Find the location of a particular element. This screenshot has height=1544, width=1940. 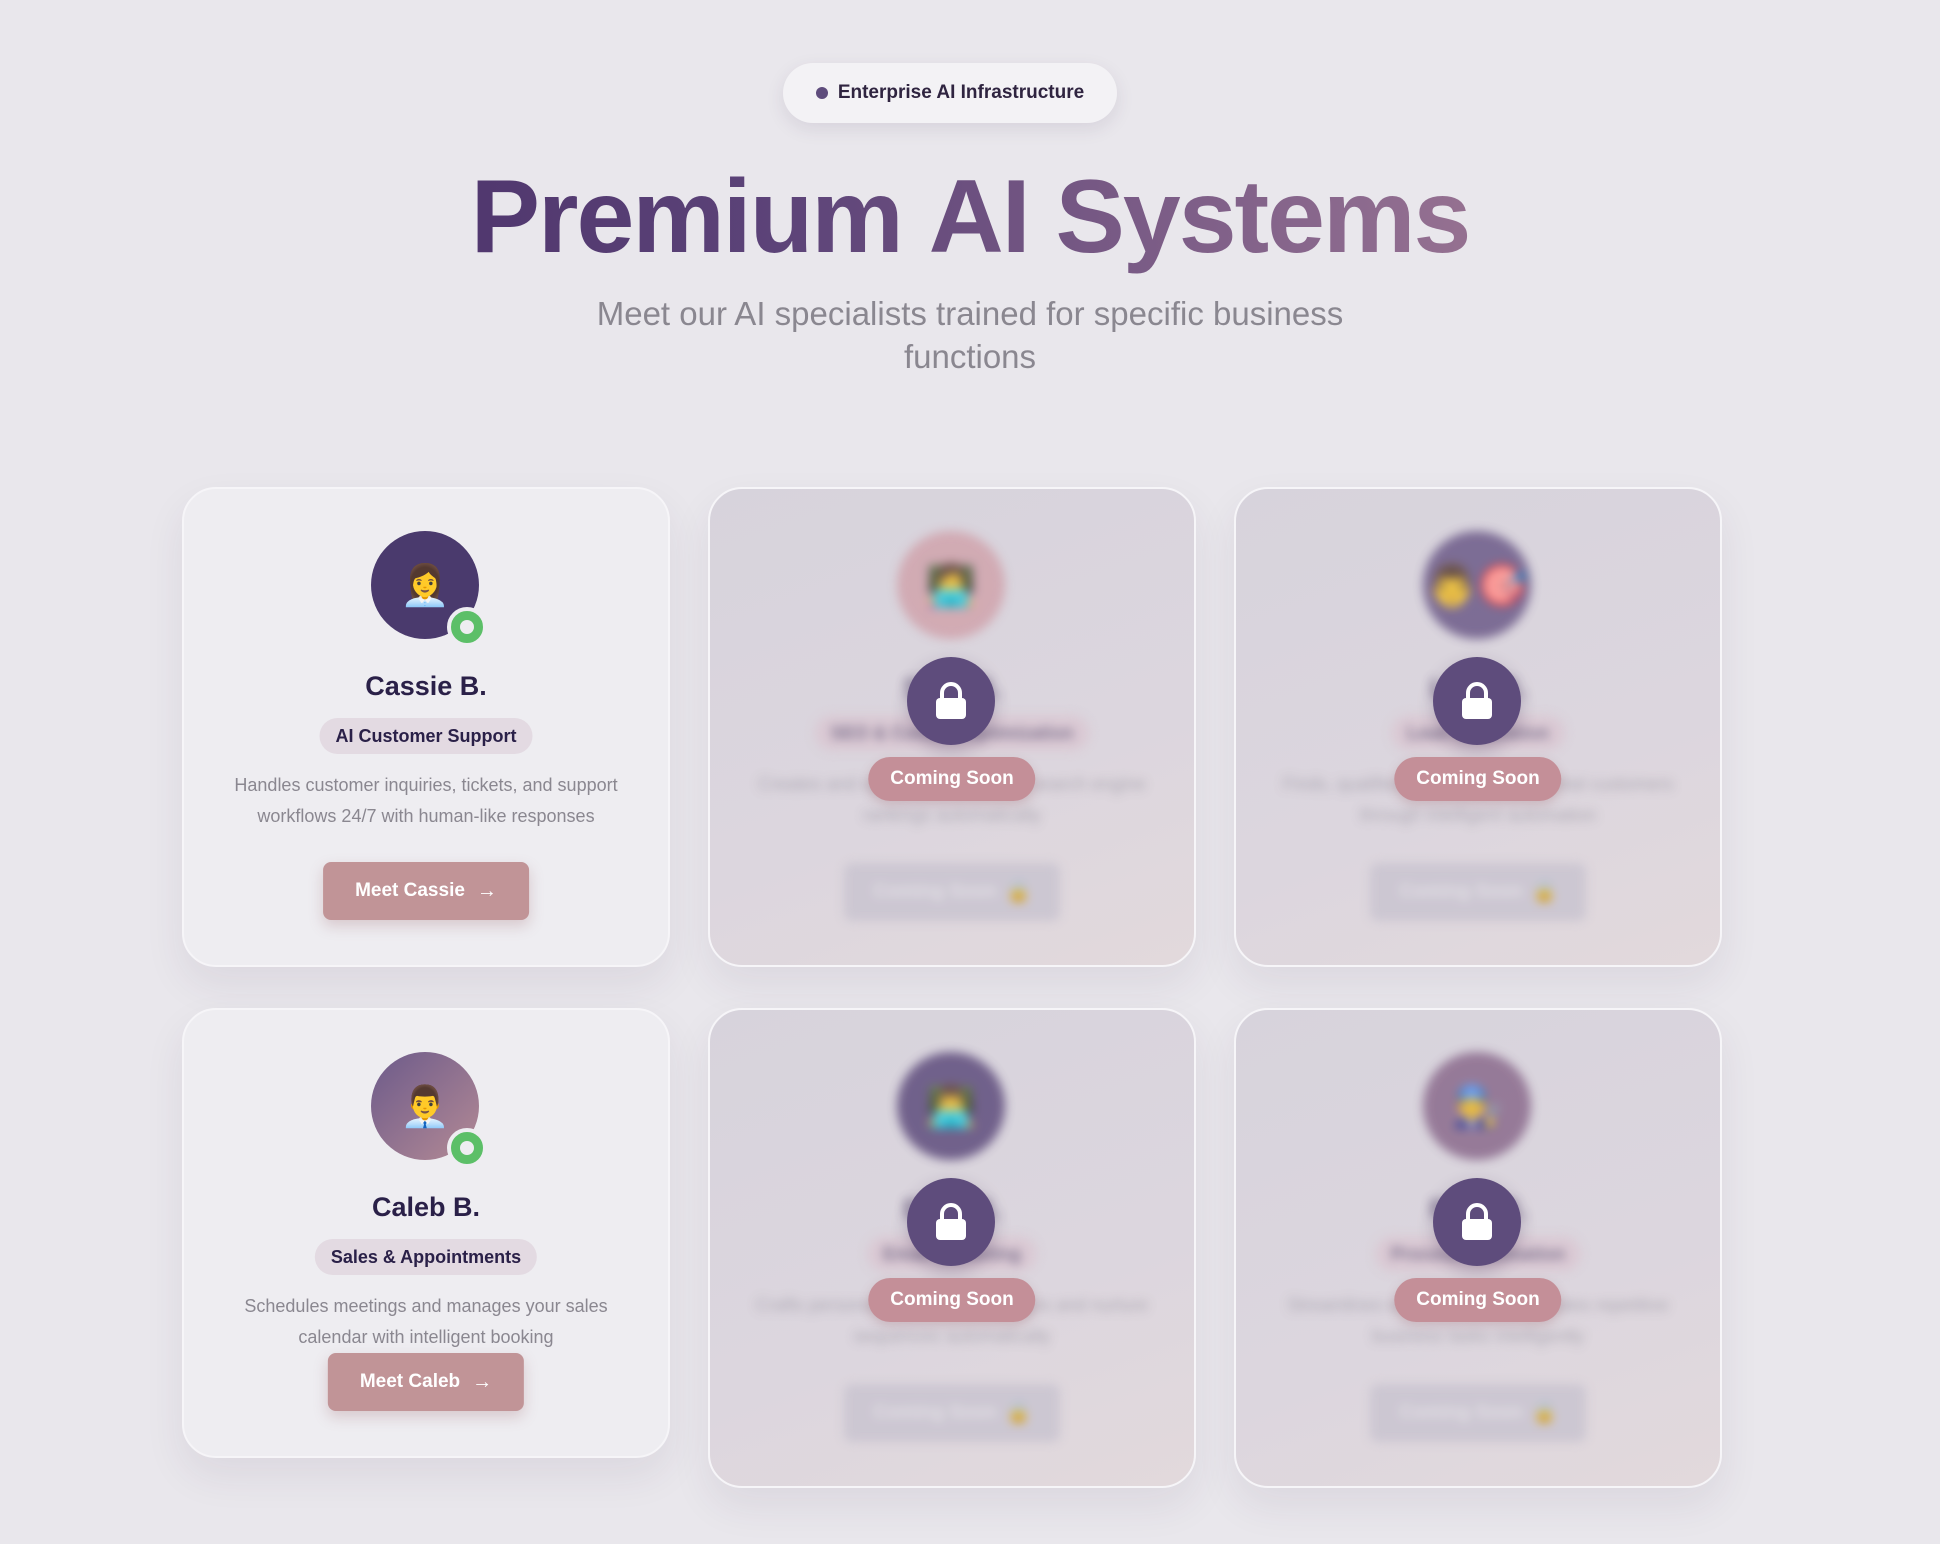

agent-role-badge: AI Customer Support is located at coordinates (426, 736).